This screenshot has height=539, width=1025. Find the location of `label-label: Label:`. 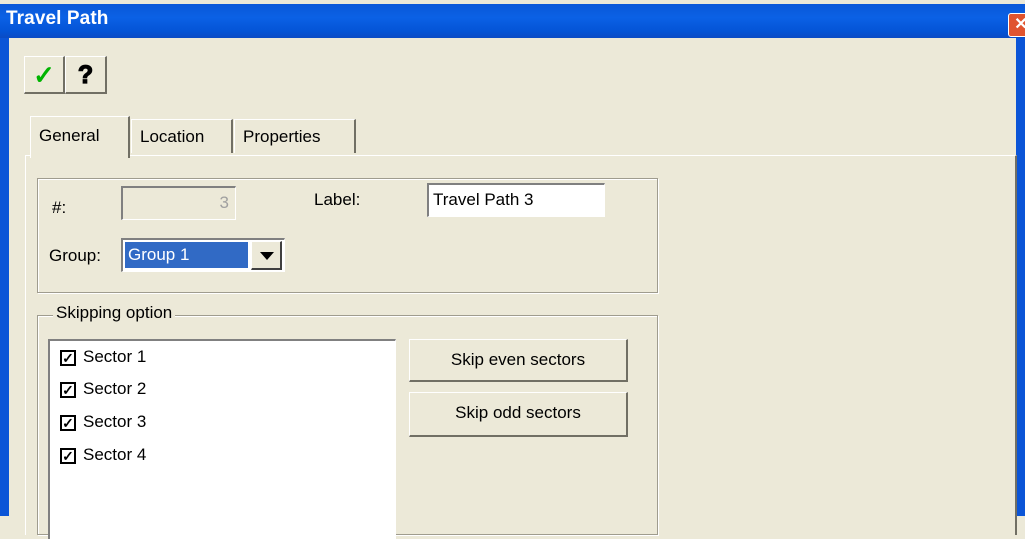

label-label: Label: is located at coordinates (337, 199).